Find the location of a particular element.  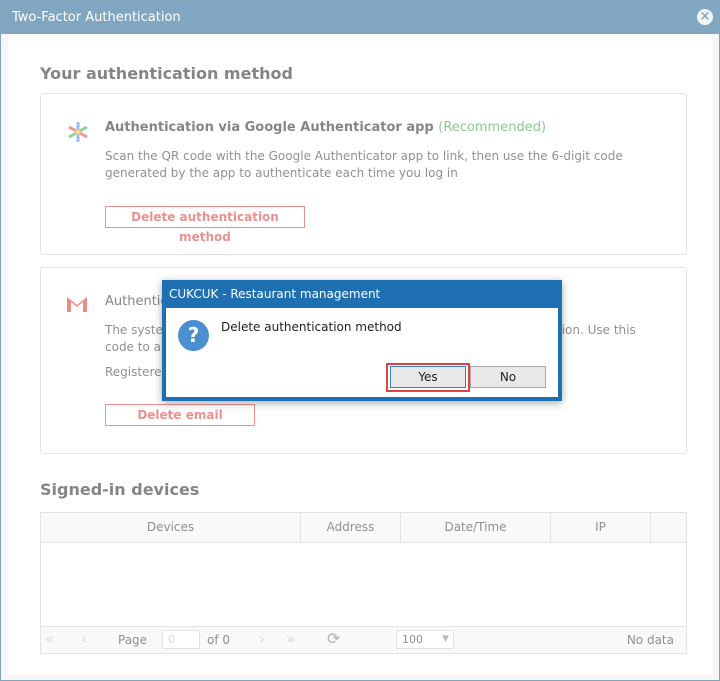

question-icon: ? is located at coordinates (193, 335).